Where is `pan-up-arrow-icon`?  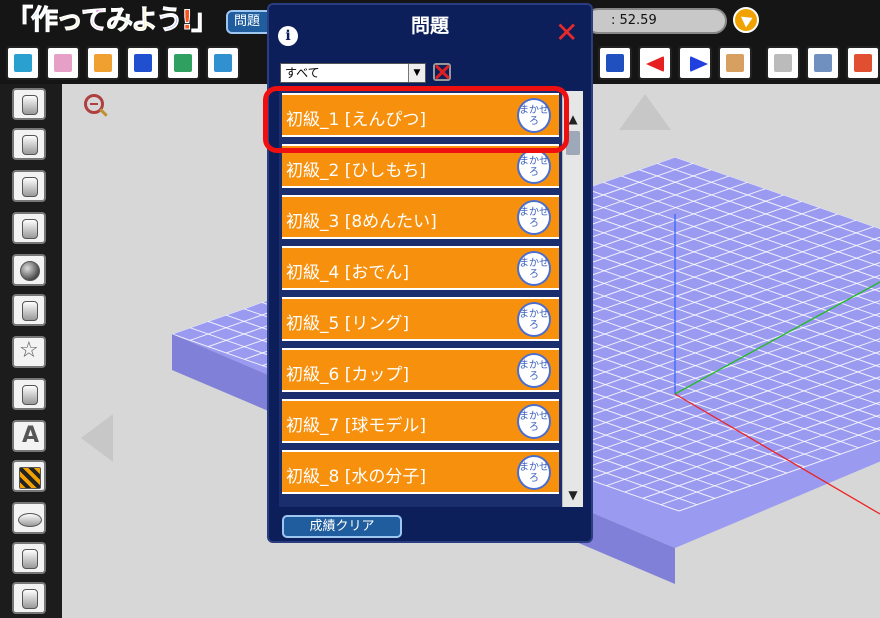
pan-up-arrow-icon is located at coordinates (645, 112).